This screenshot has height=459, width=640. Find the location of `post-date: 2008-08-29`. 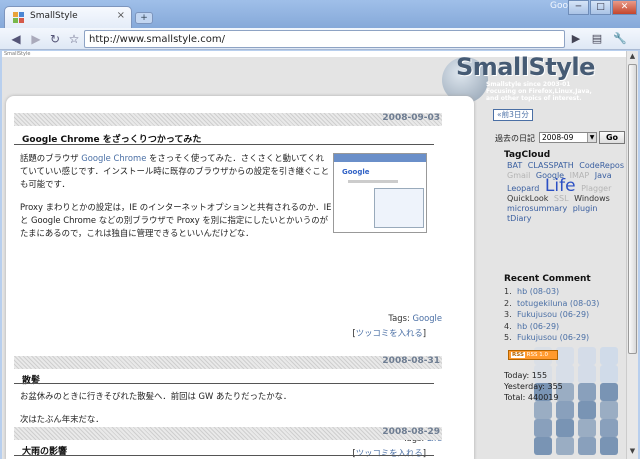

post-date: 2008-08-29 is located at coordinates (411, 432).